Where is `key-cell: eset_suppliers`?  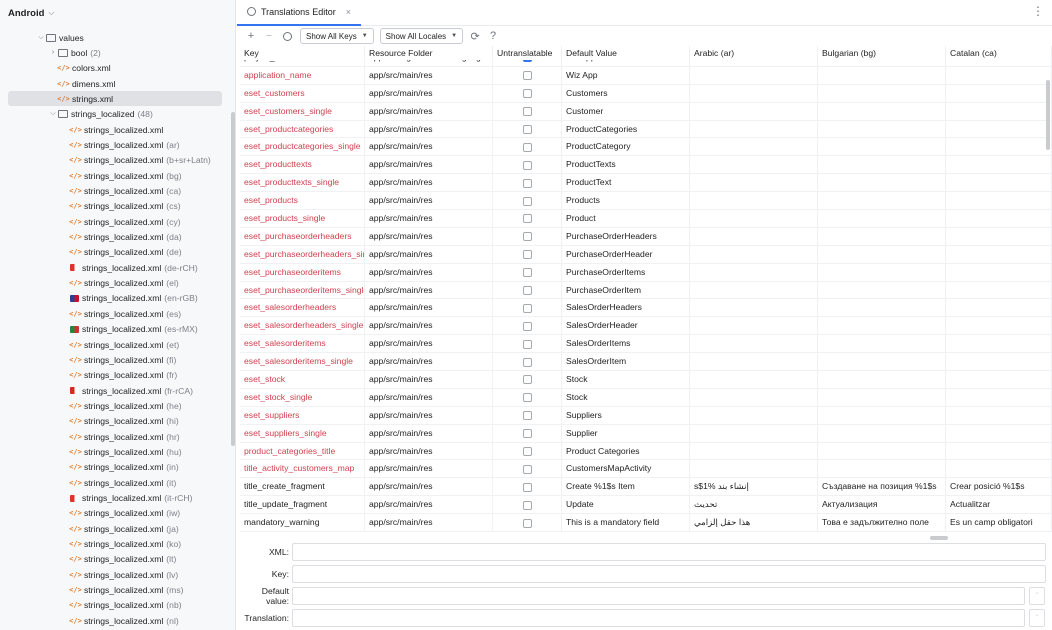 key-cell: eset_suppliers is located at coordinates (302, 415).